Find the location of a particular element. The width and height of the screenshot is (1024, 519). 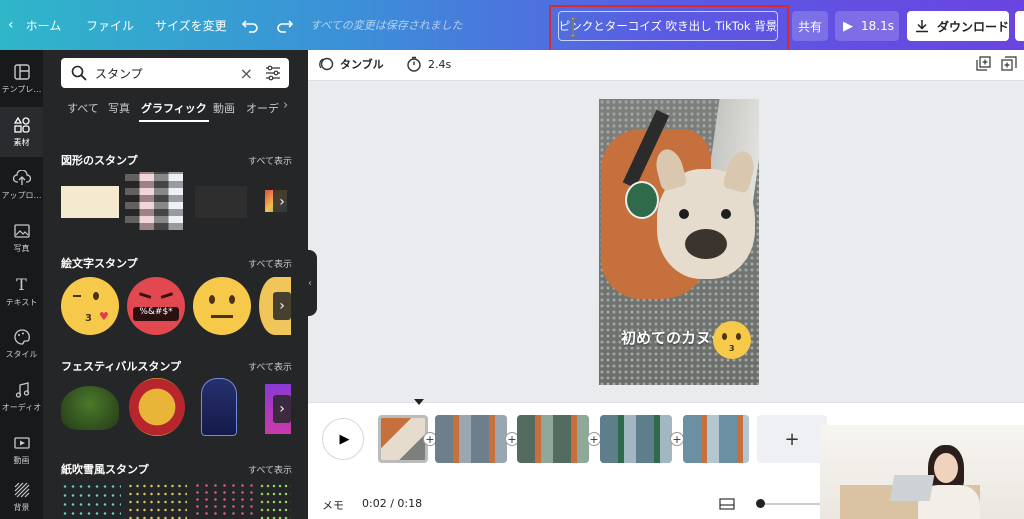

music-icon is located at coordinates (22, 389).